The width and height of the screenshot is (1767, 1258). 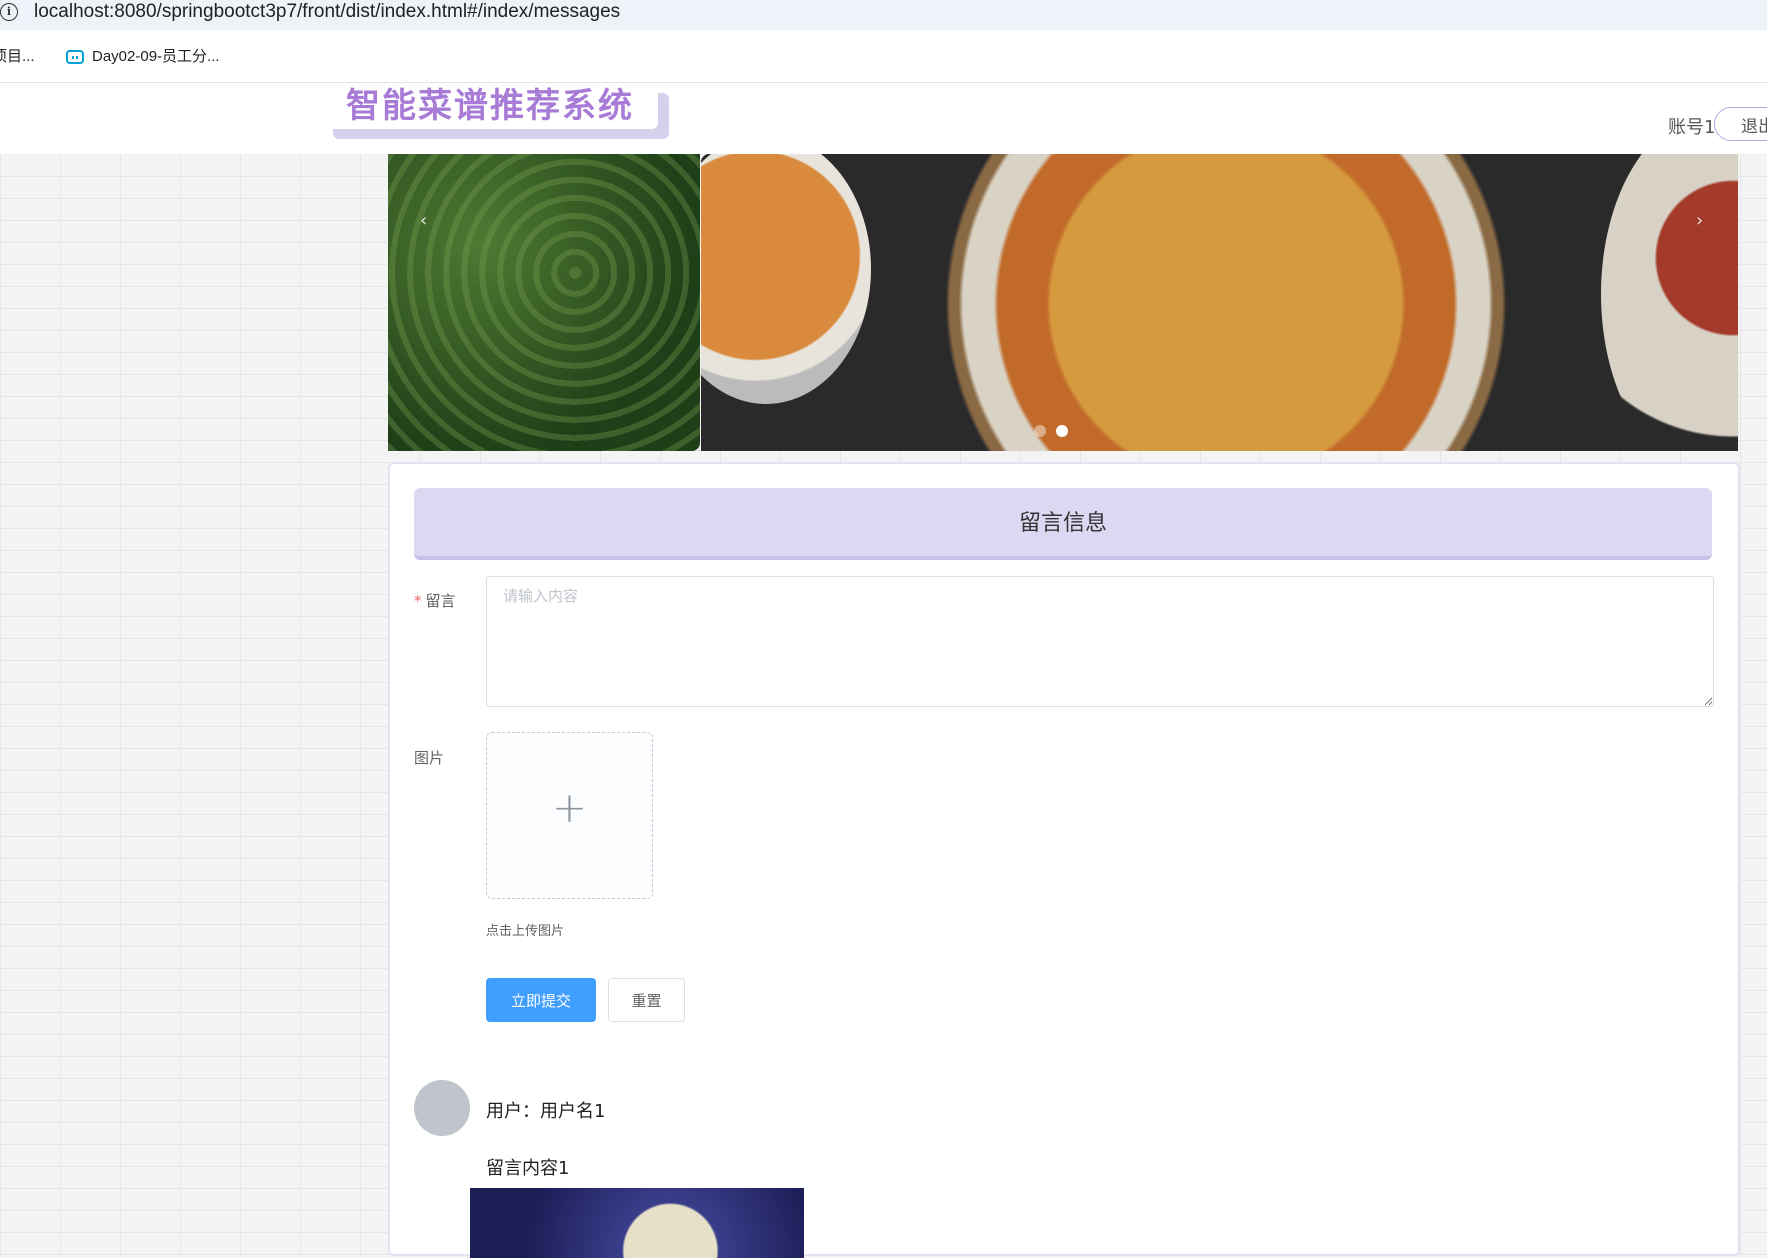 What do you see at coordinates (9, 12) in the screenshot?
I see `site-info-icon: i` at bounding box center [9, 12].